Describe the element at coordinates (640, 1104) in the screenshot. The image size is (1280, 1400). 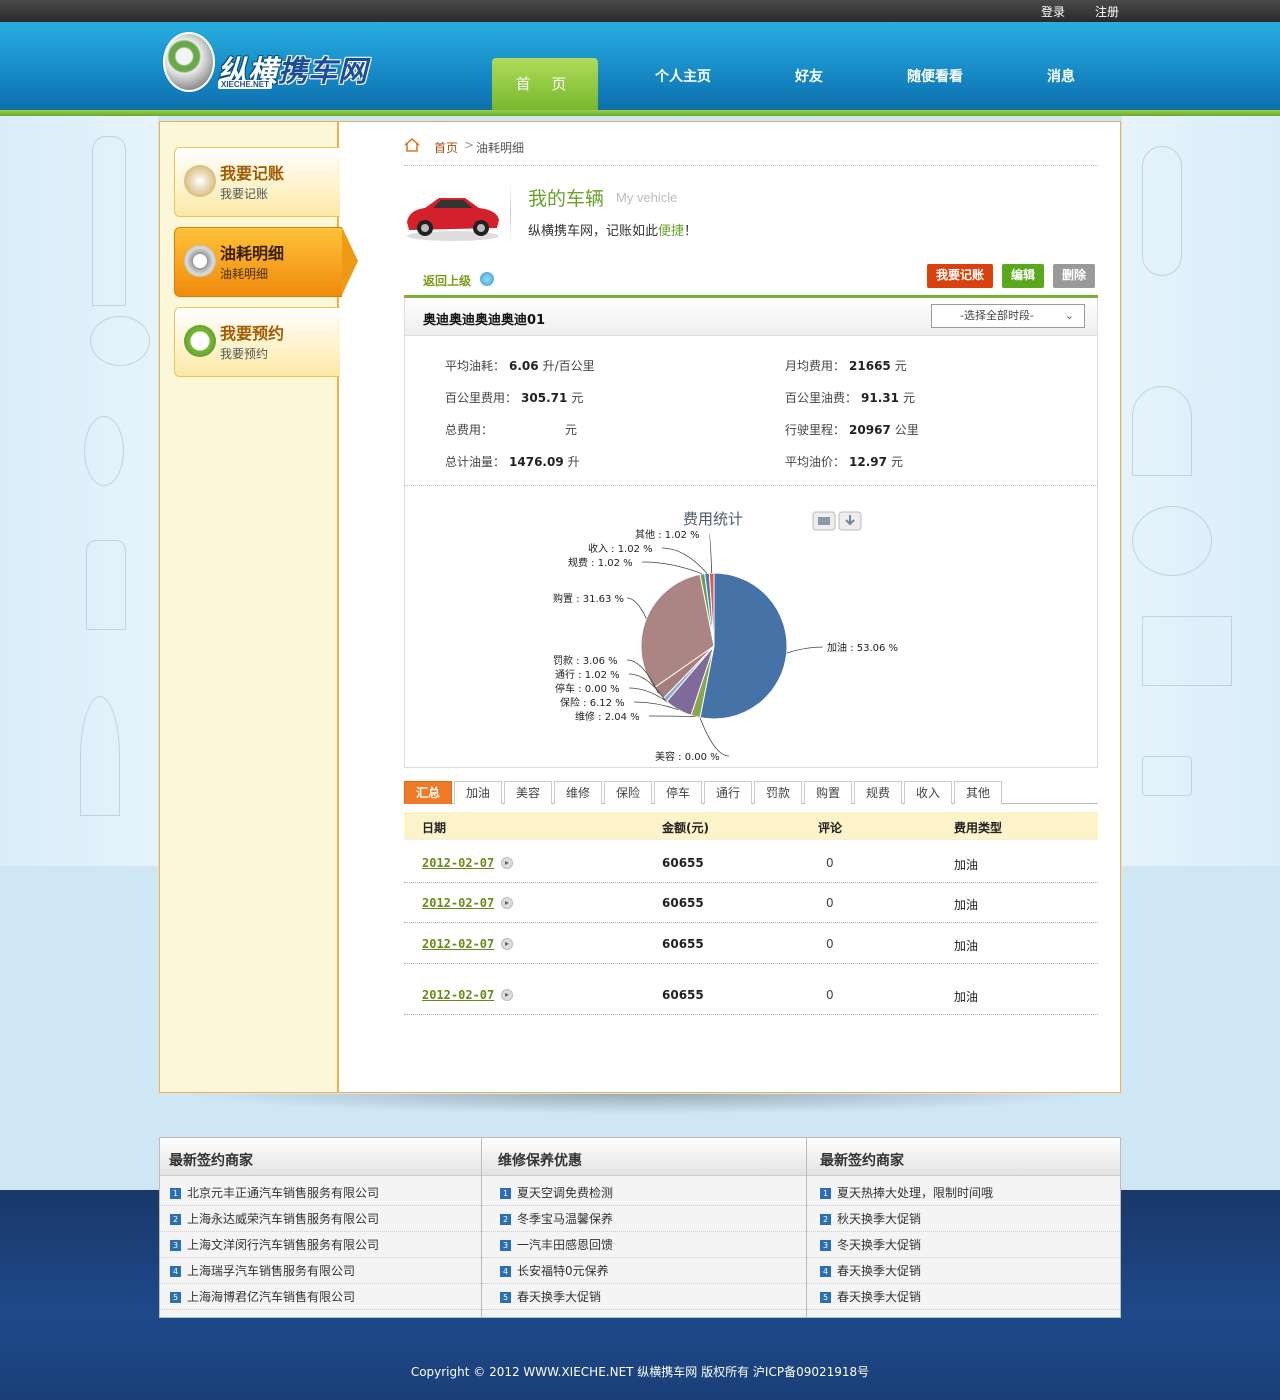
I see `panel-shadow` at that location.